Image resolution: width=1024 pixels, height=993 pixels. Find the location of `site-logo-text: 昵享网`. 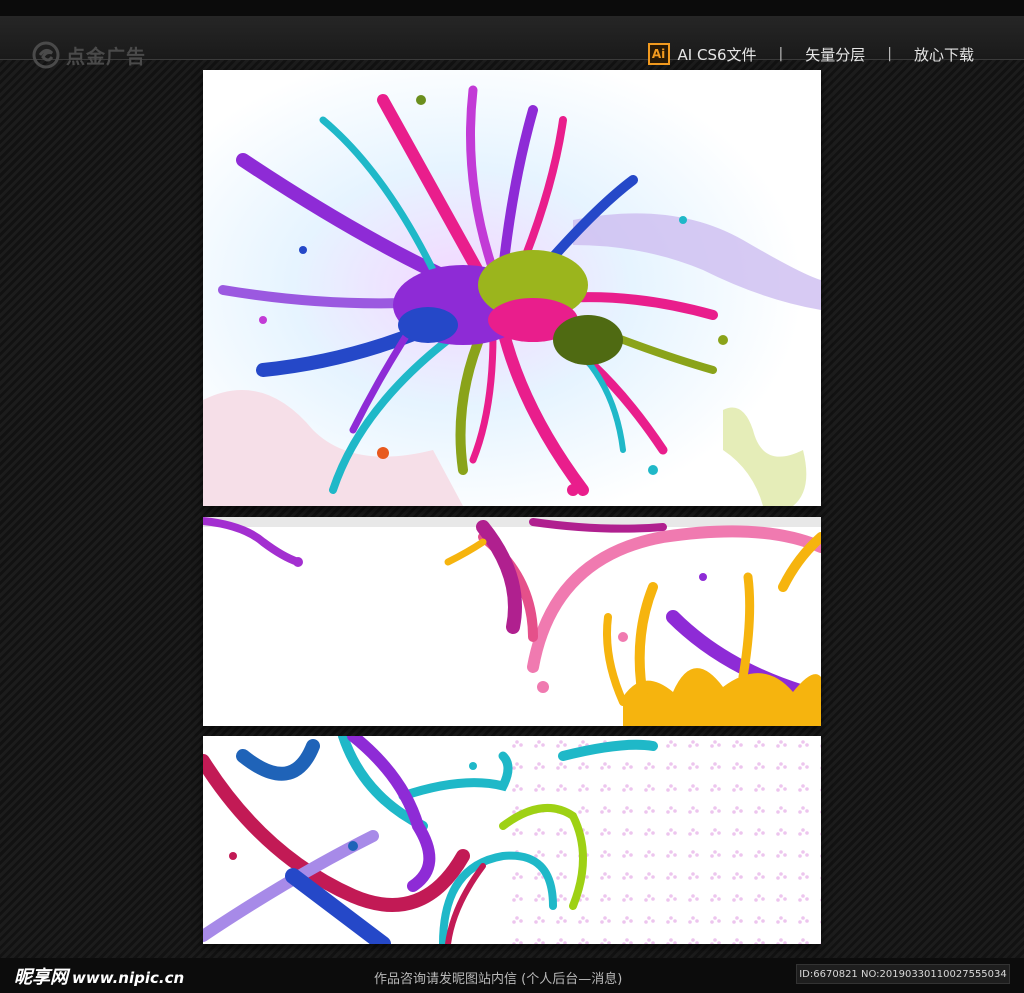

site-logo-text: 昵享网 is located at coordinates (41, 977).